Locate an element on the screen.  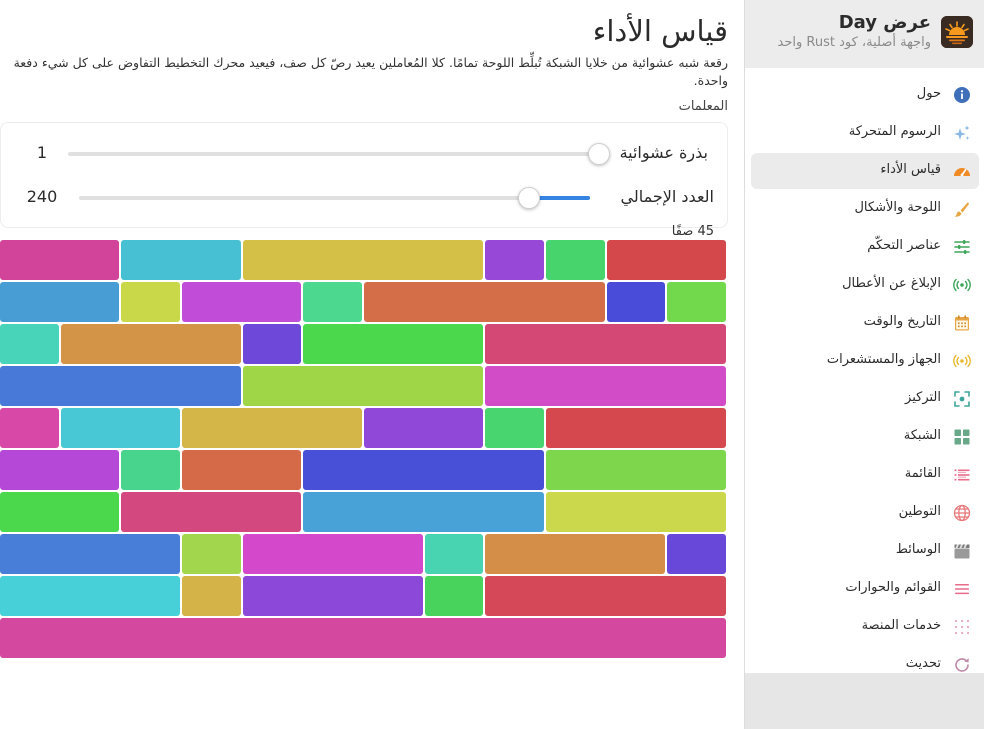
sidebar-item-label: القوائم والحوارات is located at coordinates (893, 587).